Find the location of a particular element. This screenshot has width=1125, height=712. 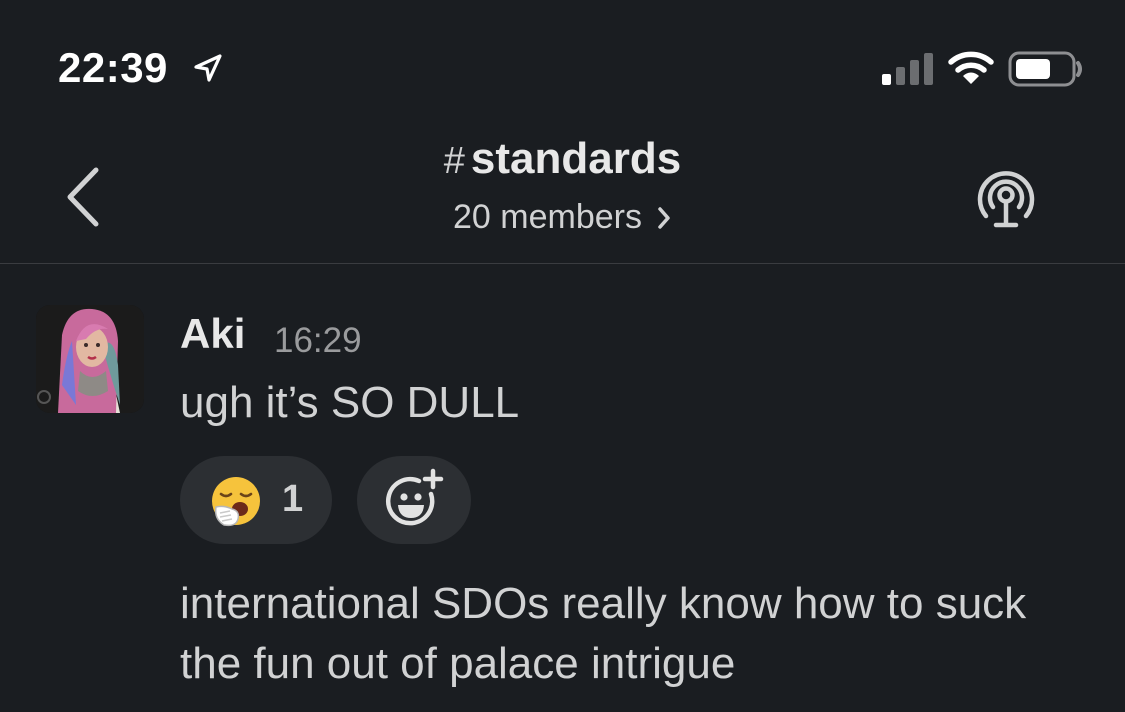

members-link: 20 members is located at coordinates (562, 217).